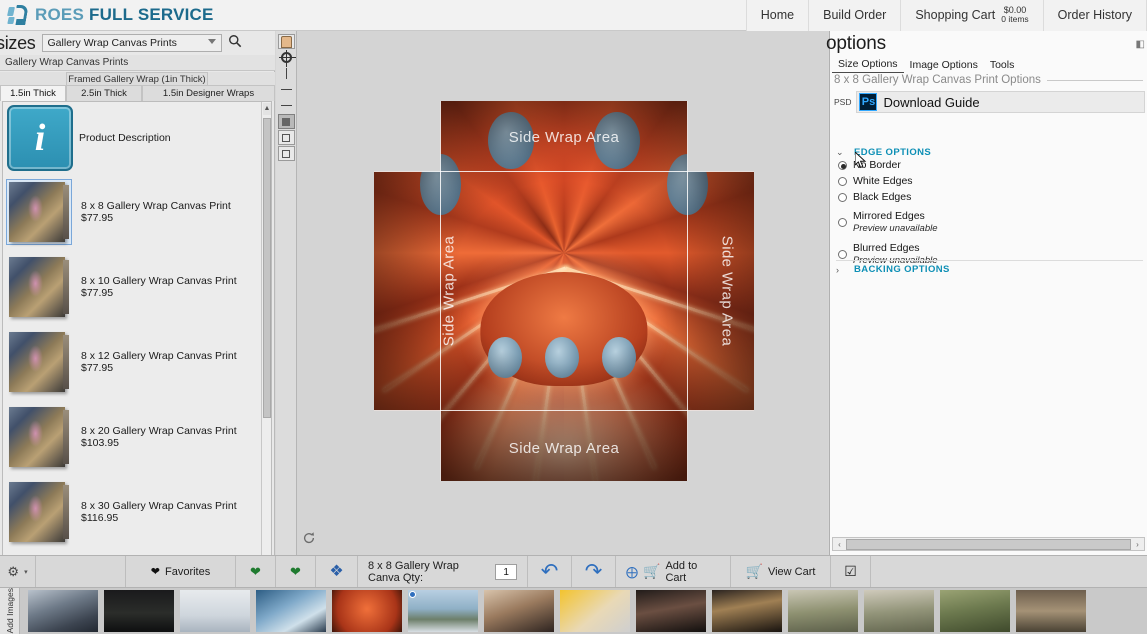  Describe the element at coordinates (944, 65) in the screenshot. I see `tab-image-options: Image Options` at that location.